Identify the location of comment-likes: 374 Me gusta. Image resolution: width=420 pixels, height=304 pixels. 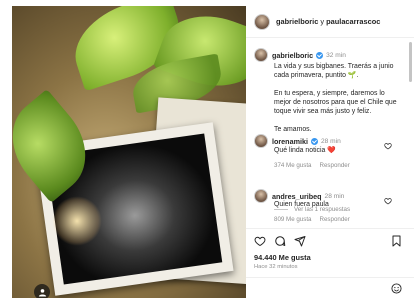
(293, 165).